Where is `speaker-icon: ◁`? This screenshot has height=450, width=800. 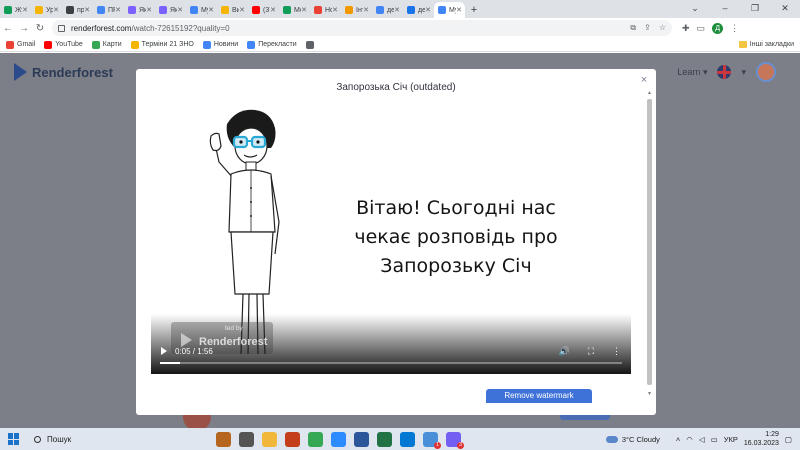
speaker-icon: ◁ is located at coordinates (702, 439).